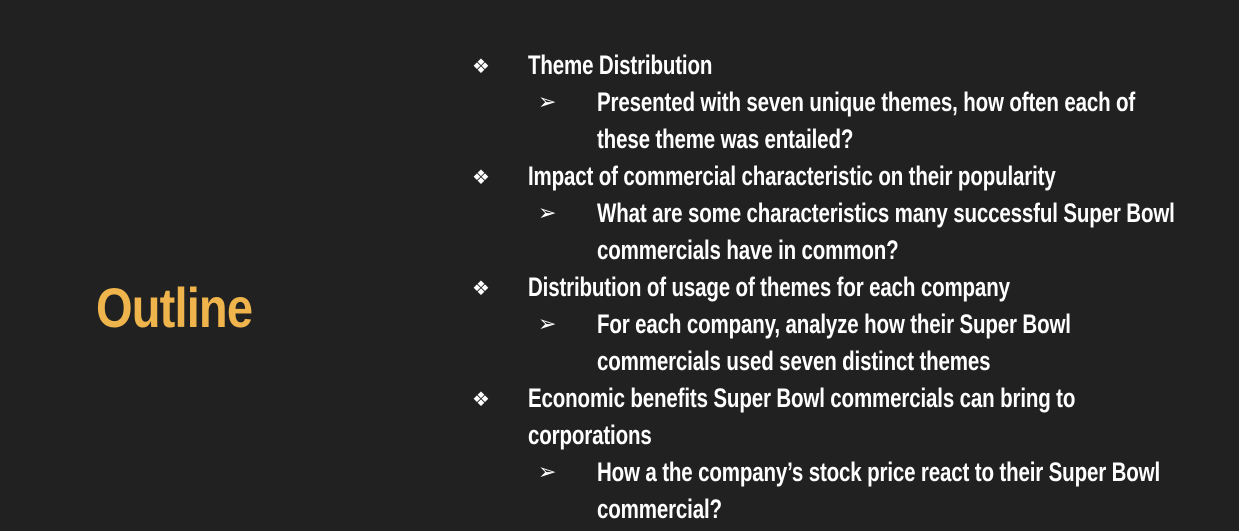 This screenshot has height=531, width=1239. Describe the element at coordinates (725, 139) in the screenshot. I see `outline-subitem-1-line-2: these theme was entailed?` at that location.